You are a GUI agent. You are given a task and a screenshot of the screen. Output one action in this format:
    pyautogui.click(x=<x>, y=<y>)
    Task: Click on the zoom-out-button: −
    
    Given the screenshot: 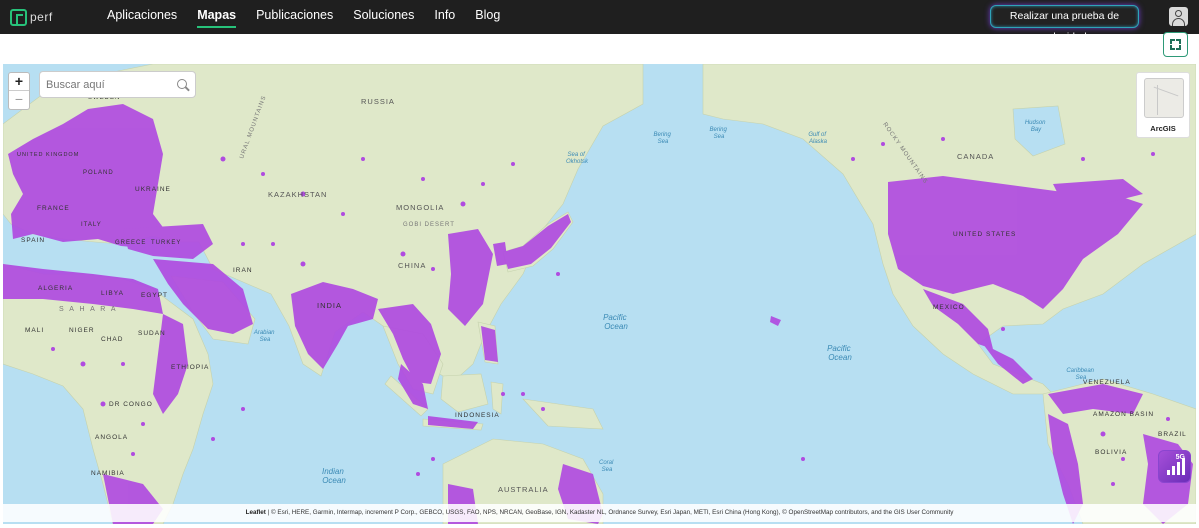 What is the action you would take?
    pyautogui.click(x=19, y=100)
    